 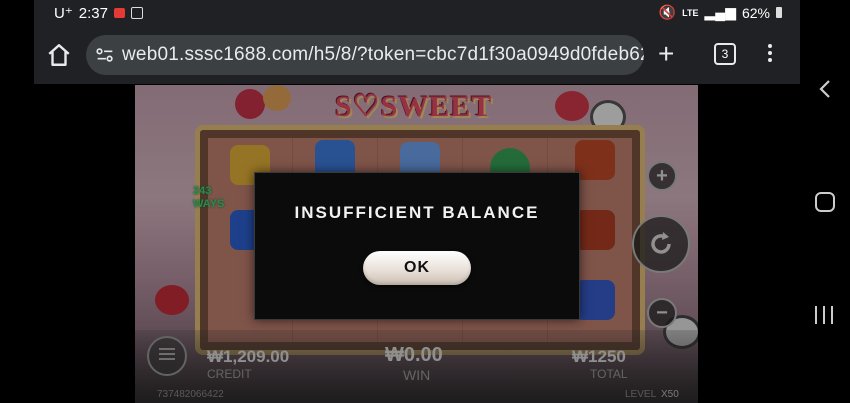 What do you see at coordinates (725, 54) in the screenshot?
I see `tab-switcher-button: 3` at bounding box center [725, 54].